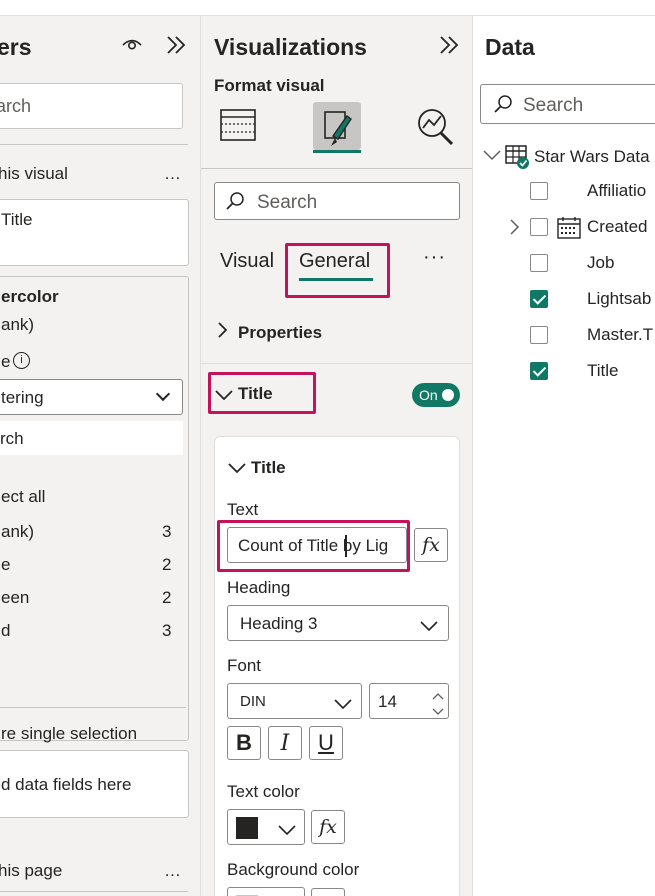  Describe the element at coordinates (18, 324) in the screenshot. I see `filter-card-subtitle: ank)` at that location.